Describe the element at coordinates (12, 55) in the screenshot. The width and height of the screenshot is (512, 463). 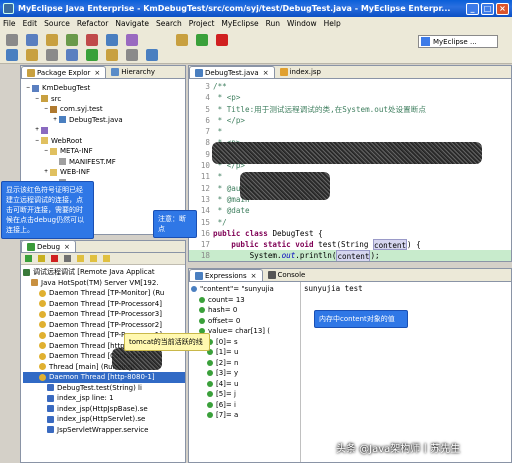
I see `external-tools-icon` at that location.